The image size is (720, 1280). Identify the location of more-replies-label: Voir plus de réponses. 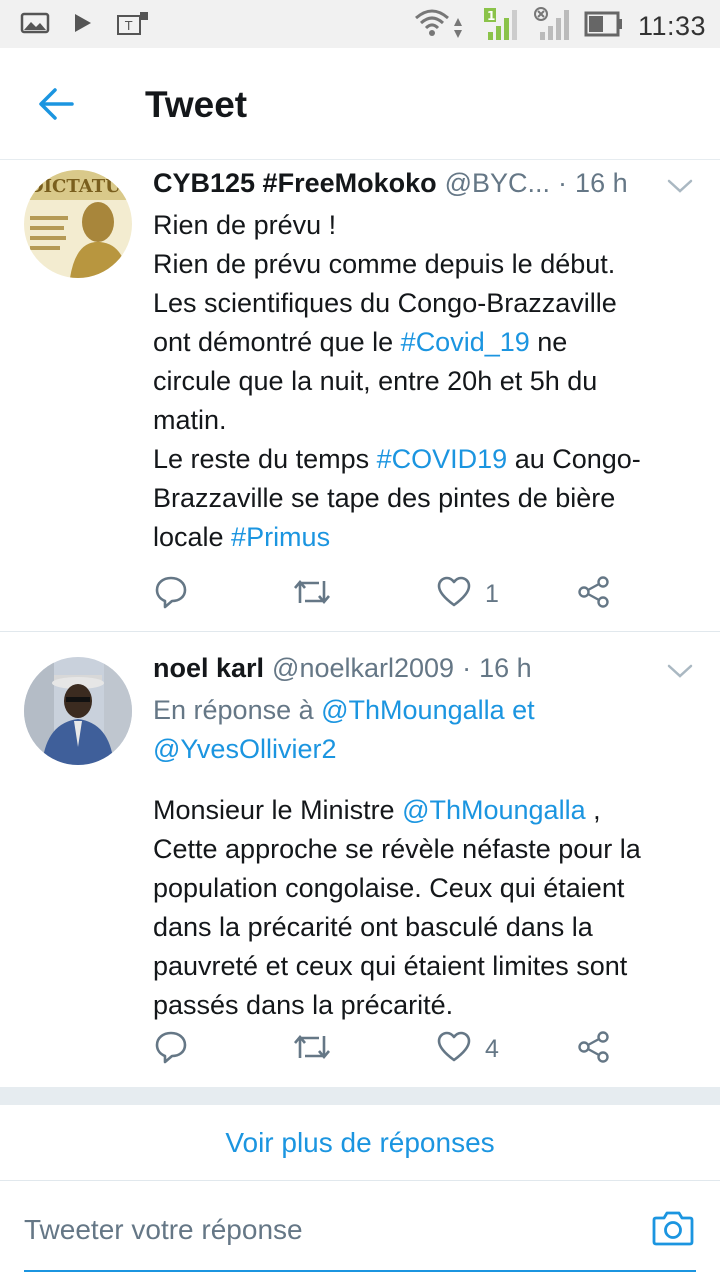
(360, 1142).